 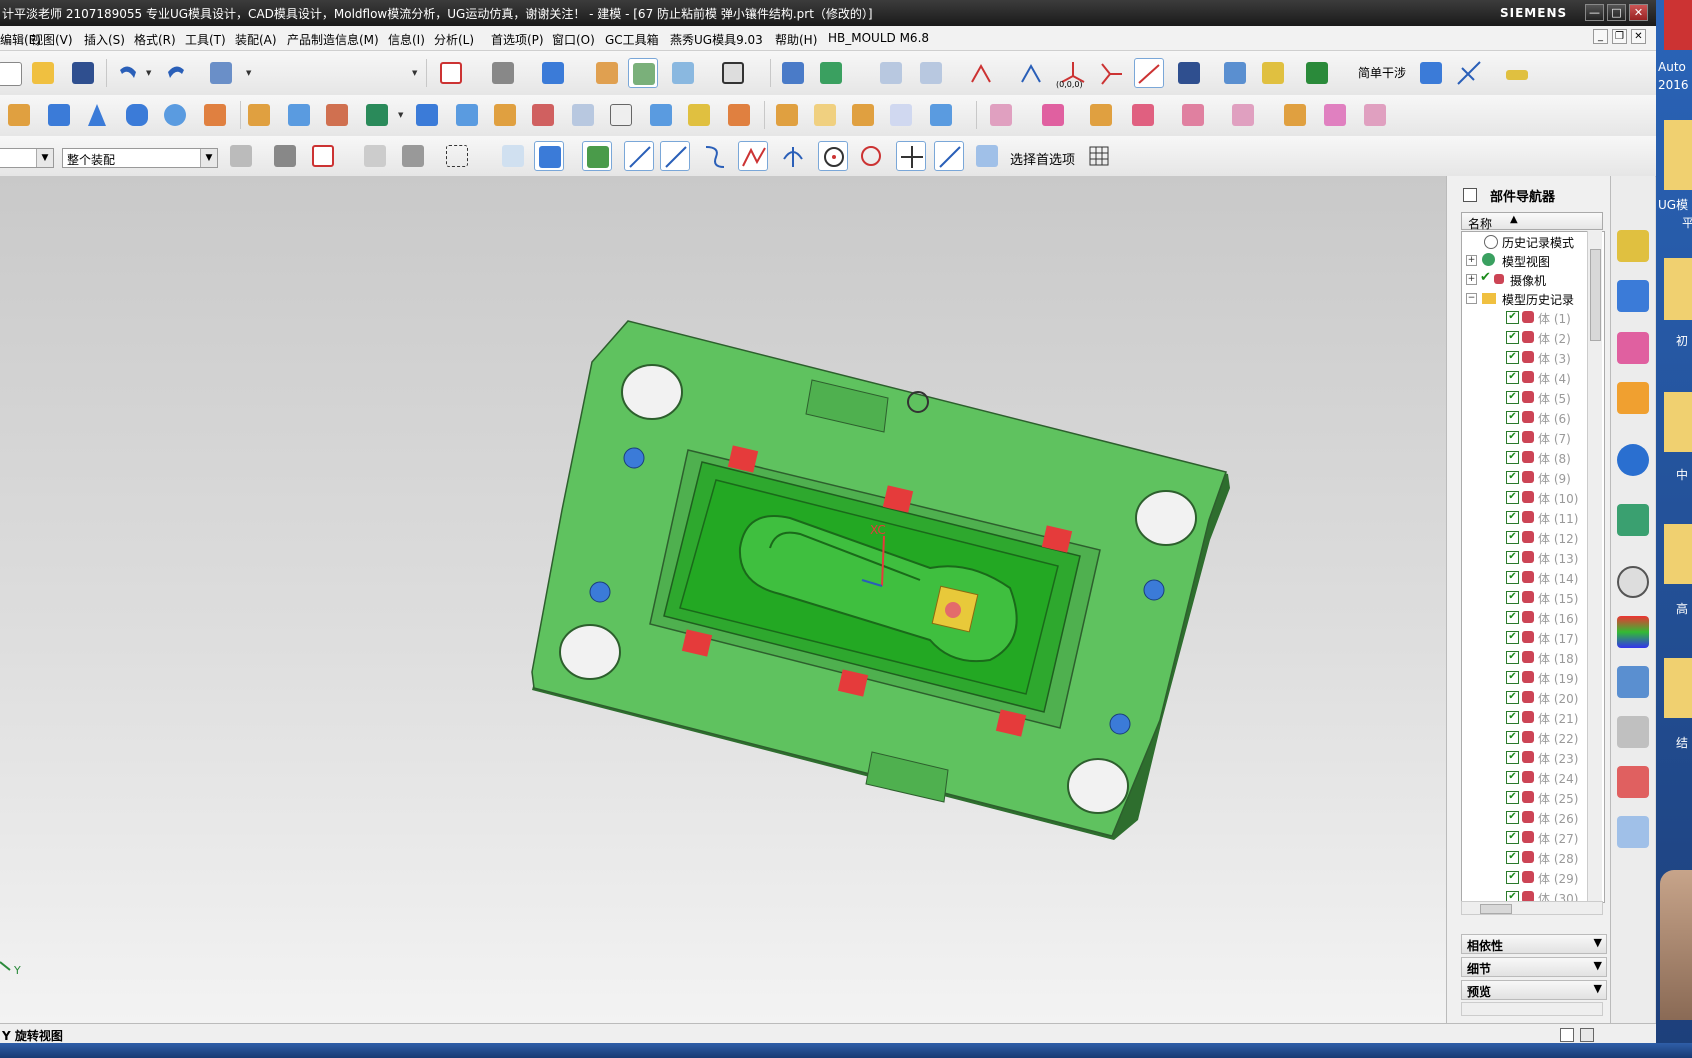 I want to click on autocad-shortcut-icon, so click(x=1678, y=25).